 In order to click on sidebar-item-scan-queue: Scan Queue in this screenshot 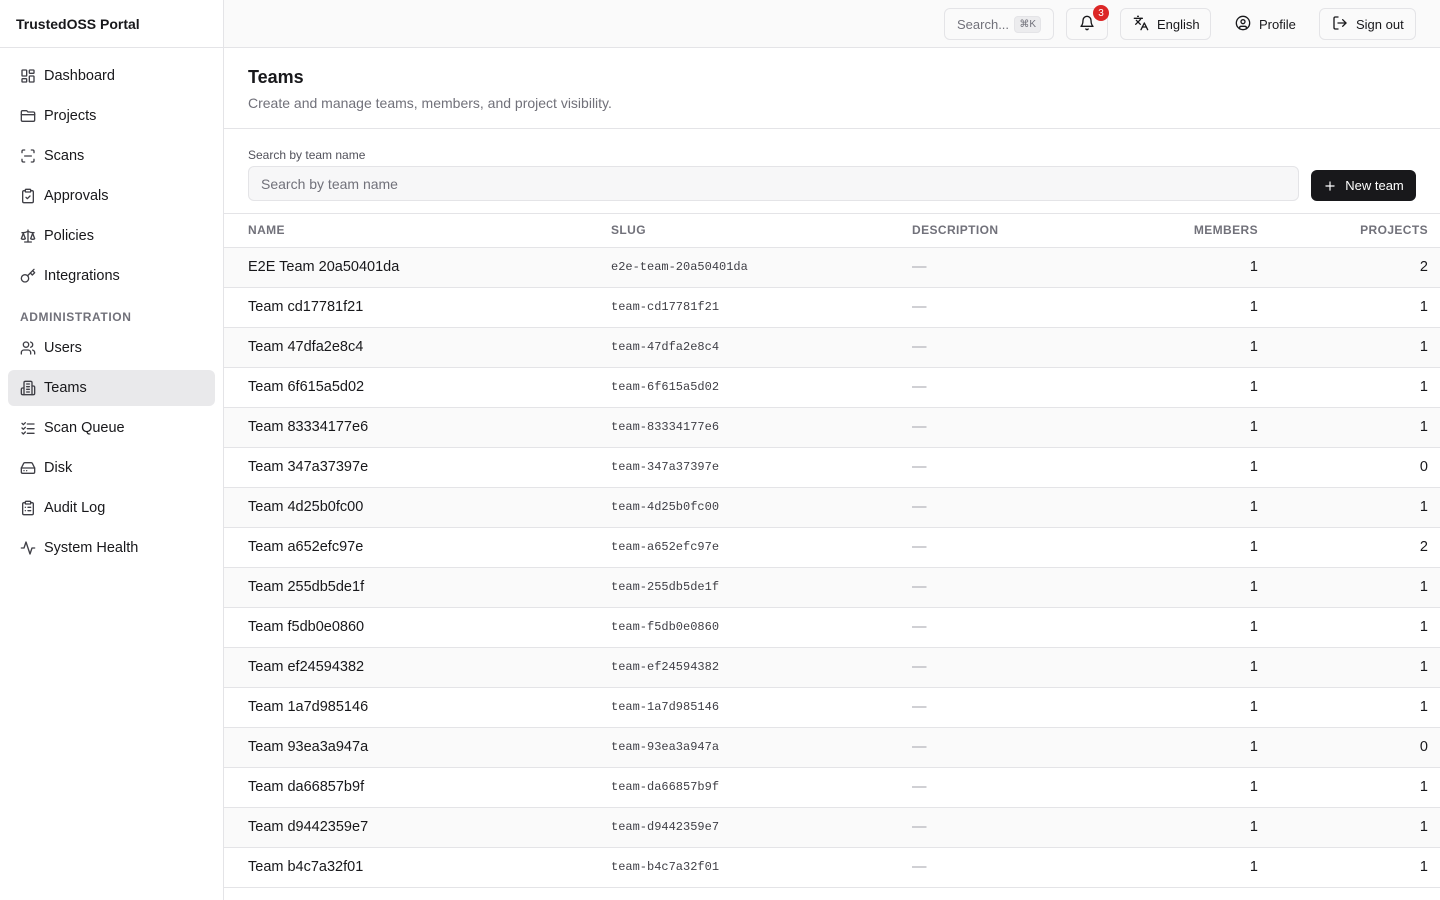, I will do `click(111, 428)`.